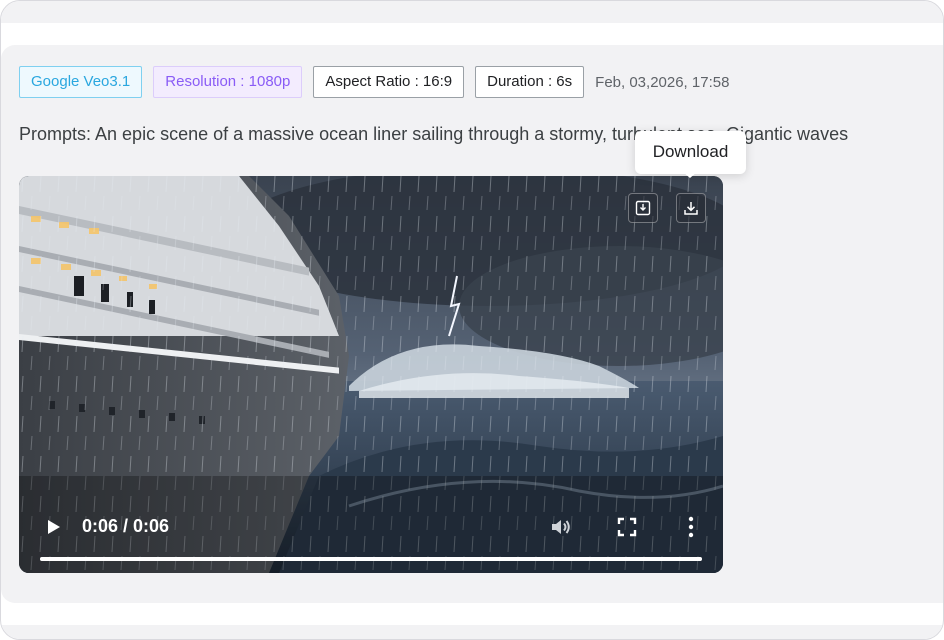 This screenshot has width=944, height=640. Describe the element at coordinates (389, 82) in the screenshot. I see `aspect-ratio-tag: Aspect Ratio : 16:9` at that location.